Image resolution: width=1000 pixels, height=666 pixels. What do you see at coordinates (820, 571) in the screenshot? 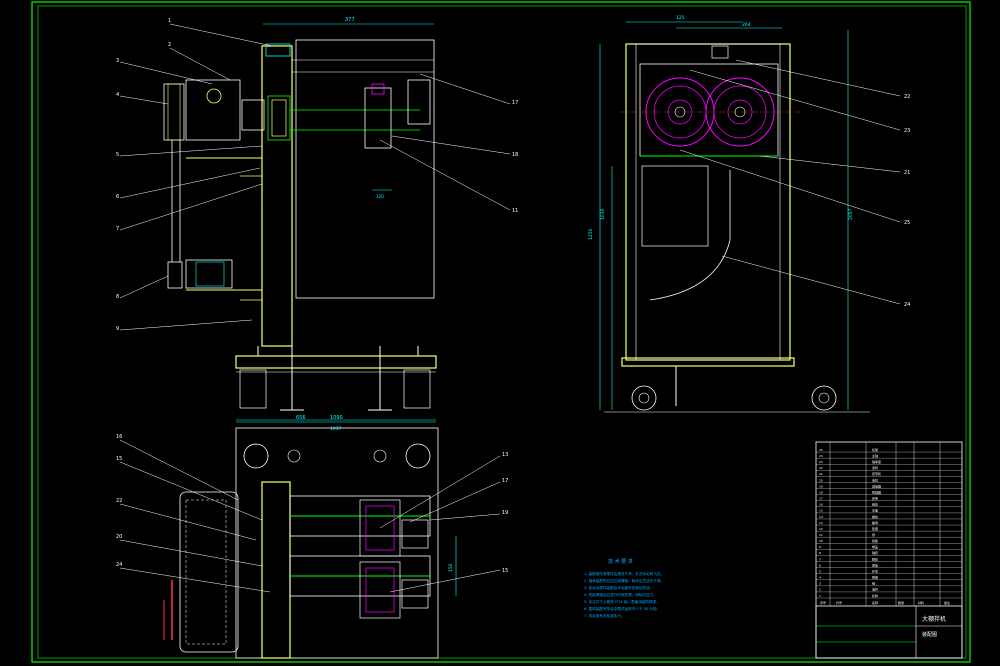
I see `bom-row-number: 5` at bounding box center [820, 571].